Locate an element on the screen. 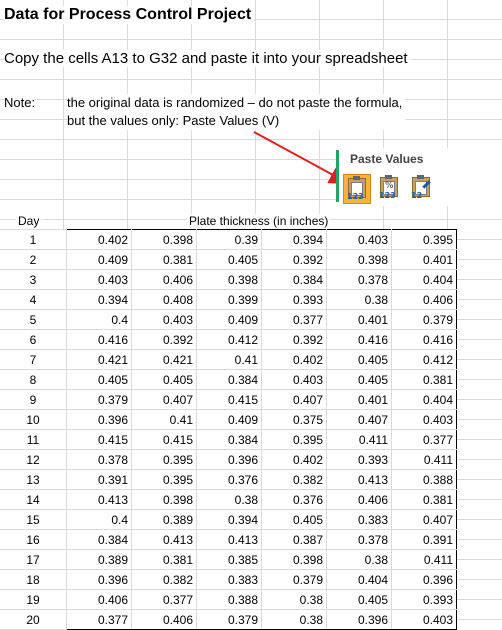 This screenshot has height=630, width=502. day-cell: 10 is located at coordinates (33, 419).